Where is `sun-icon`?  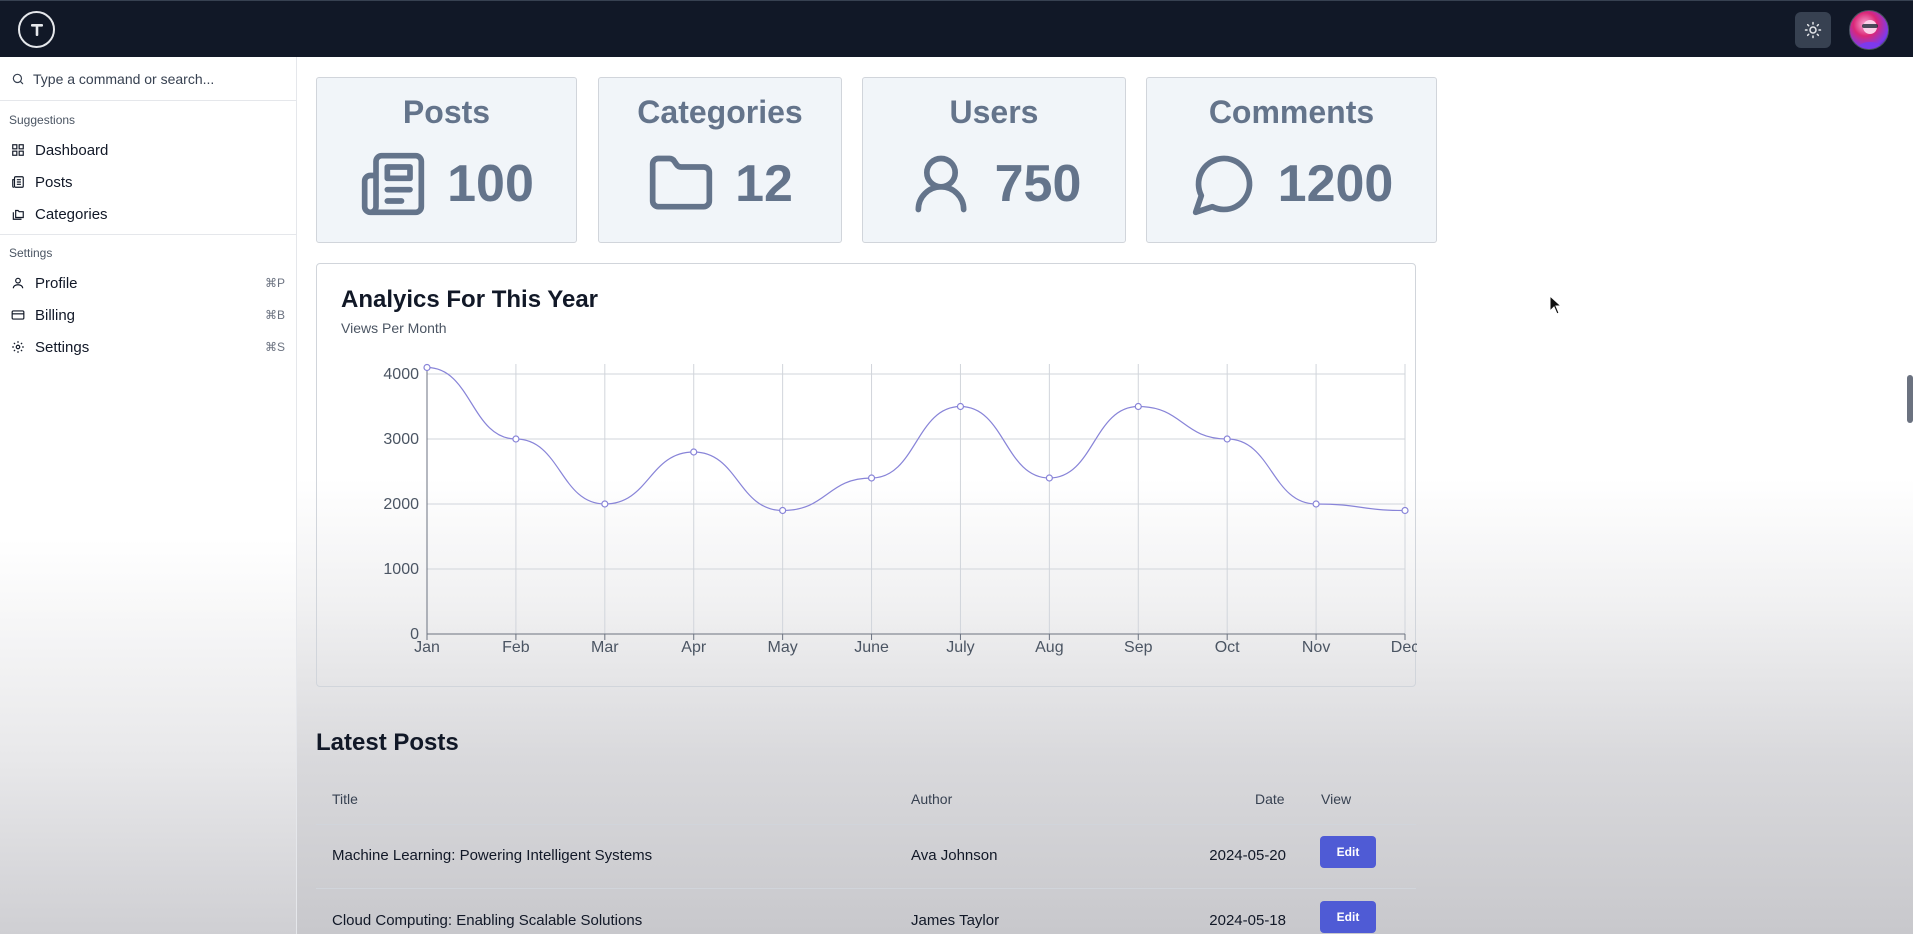
sun-icon is located at coordinates (1813, 30).